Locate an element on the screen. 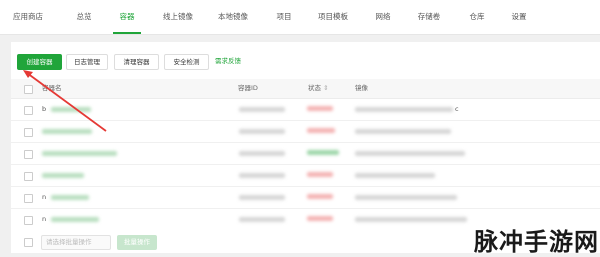  annotation-arrow is located at coordinates (65, 101).